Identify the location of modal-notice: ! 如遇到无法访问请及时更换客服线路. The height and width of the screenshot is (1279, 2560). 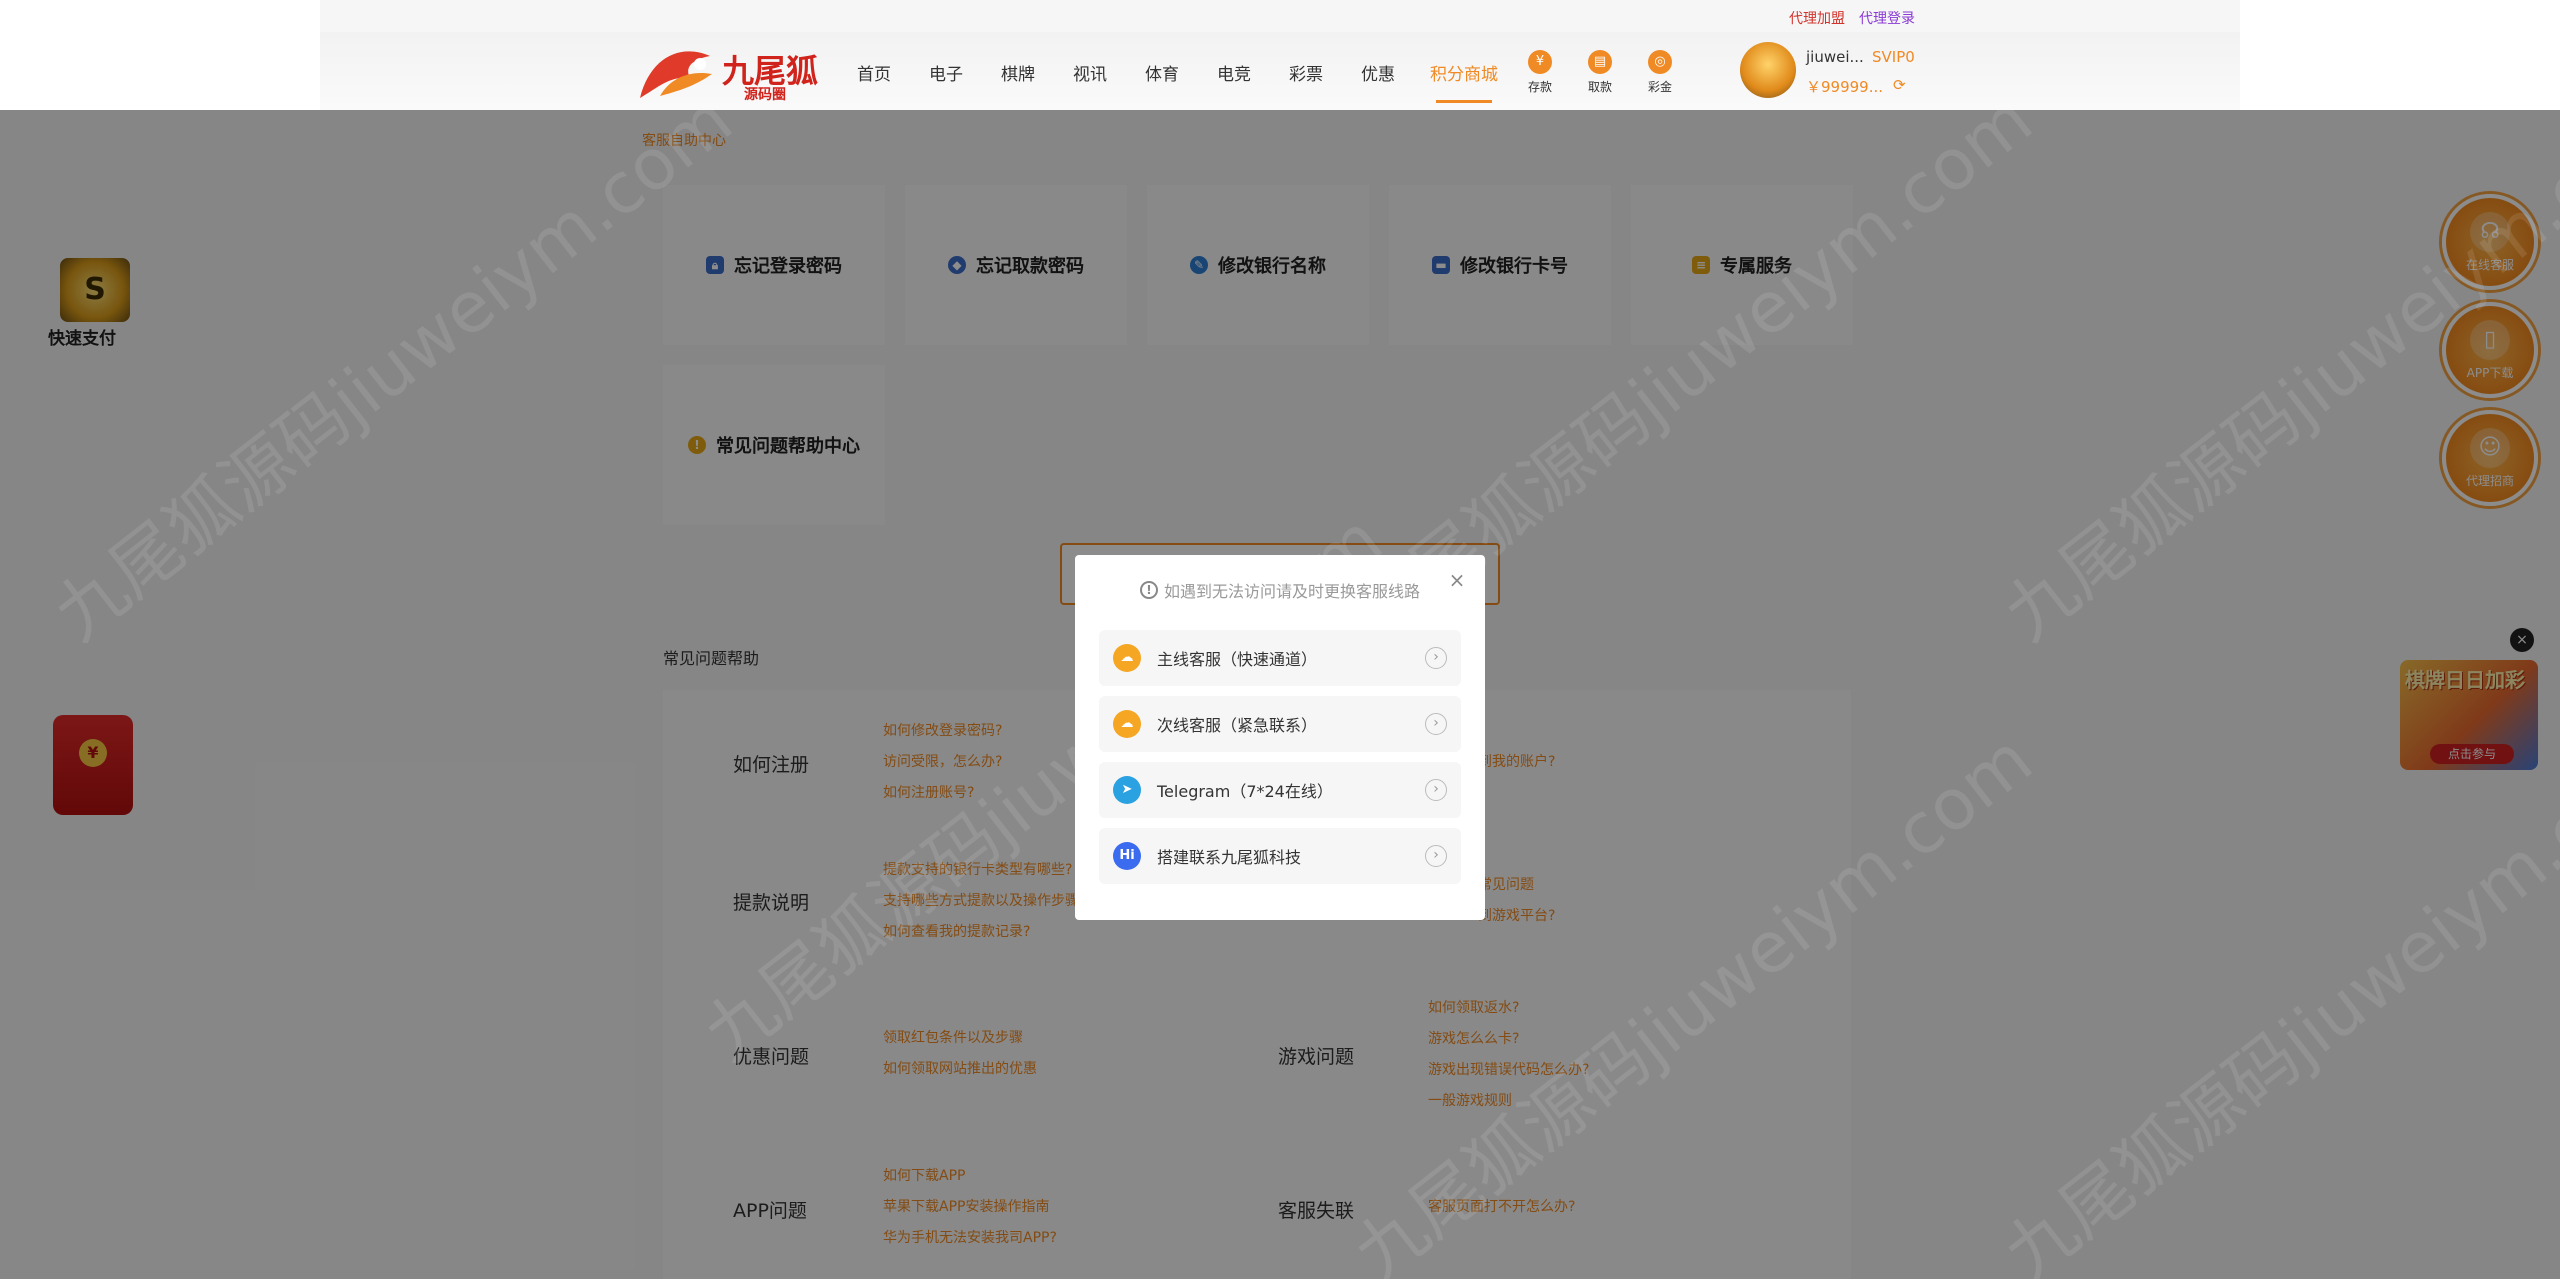
(1280, 590).